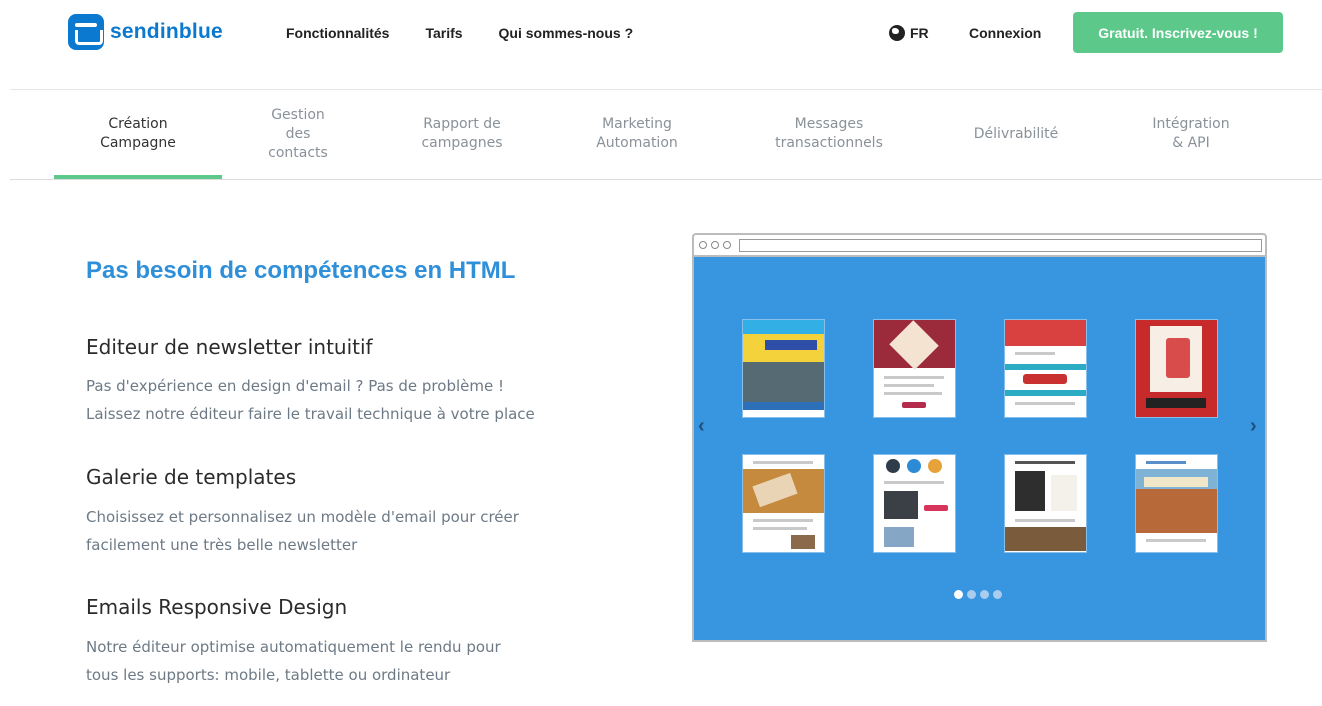 The height and width of the screenshot is (706, 1322). Describe the element at coordinates (229, 347) in the screenshot. I see `feature-title-editor: Editeur de newsletter intuitif` at that location.